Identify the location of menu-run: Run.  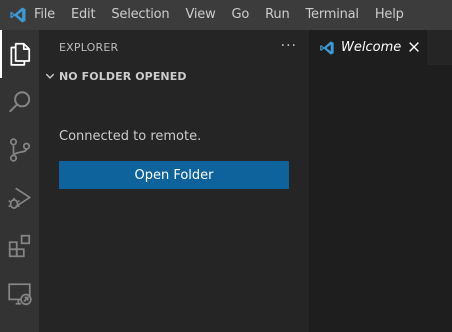
(277, 15).